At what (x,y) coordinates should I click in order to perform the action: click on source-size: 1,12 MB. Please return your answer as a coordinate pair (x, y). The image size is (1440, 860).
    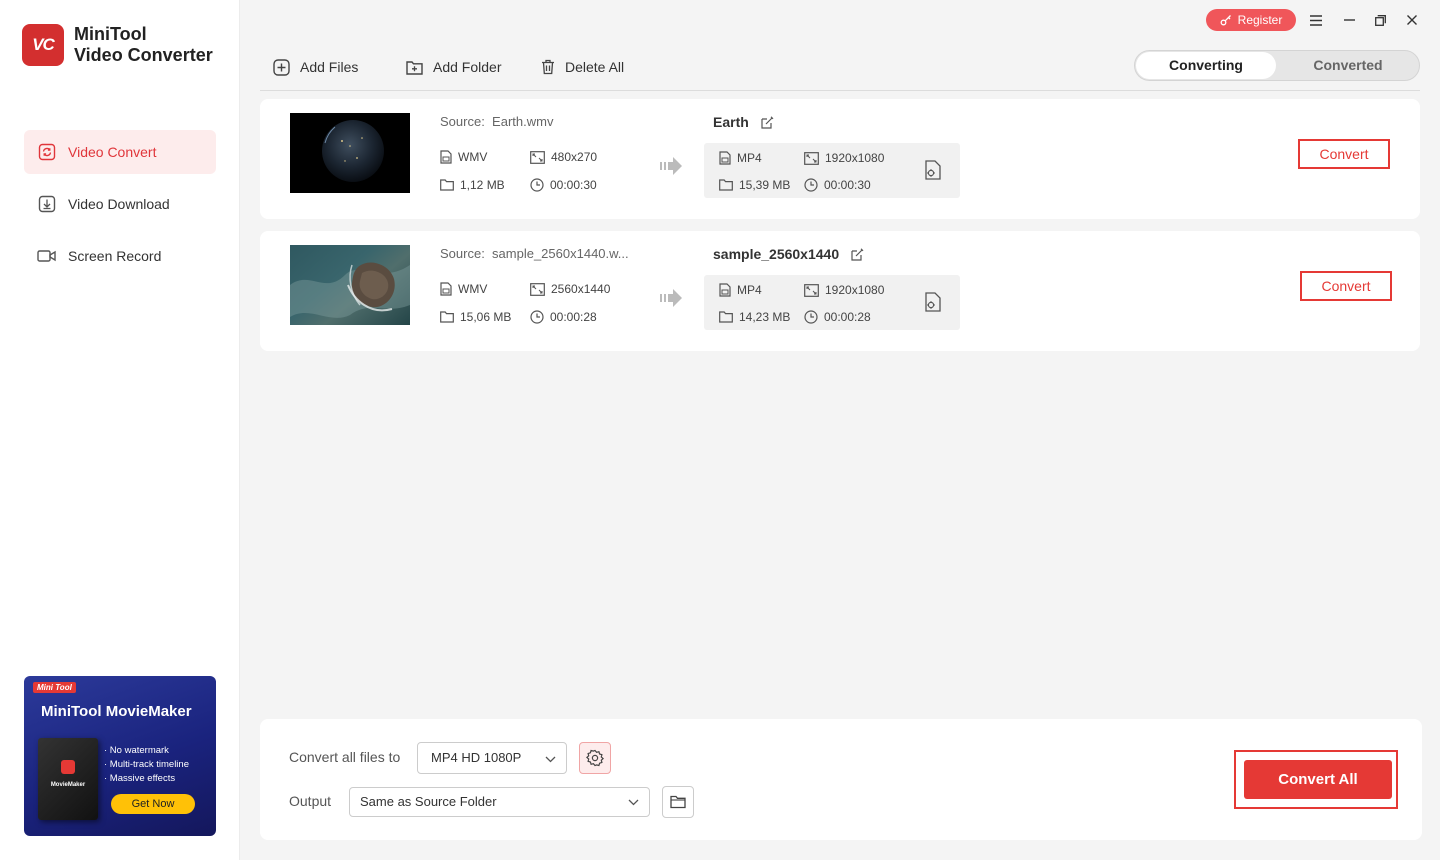
    Looking at the image, I should click on (472, 185).